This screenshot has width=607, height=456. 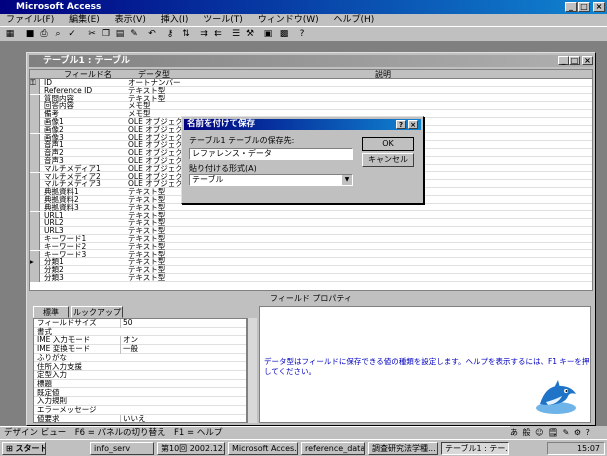 What do you see at coordinates (223, 20) in the screenshot?
I see `menu-tools: ツール(T)` at bounding box center [223, 20].